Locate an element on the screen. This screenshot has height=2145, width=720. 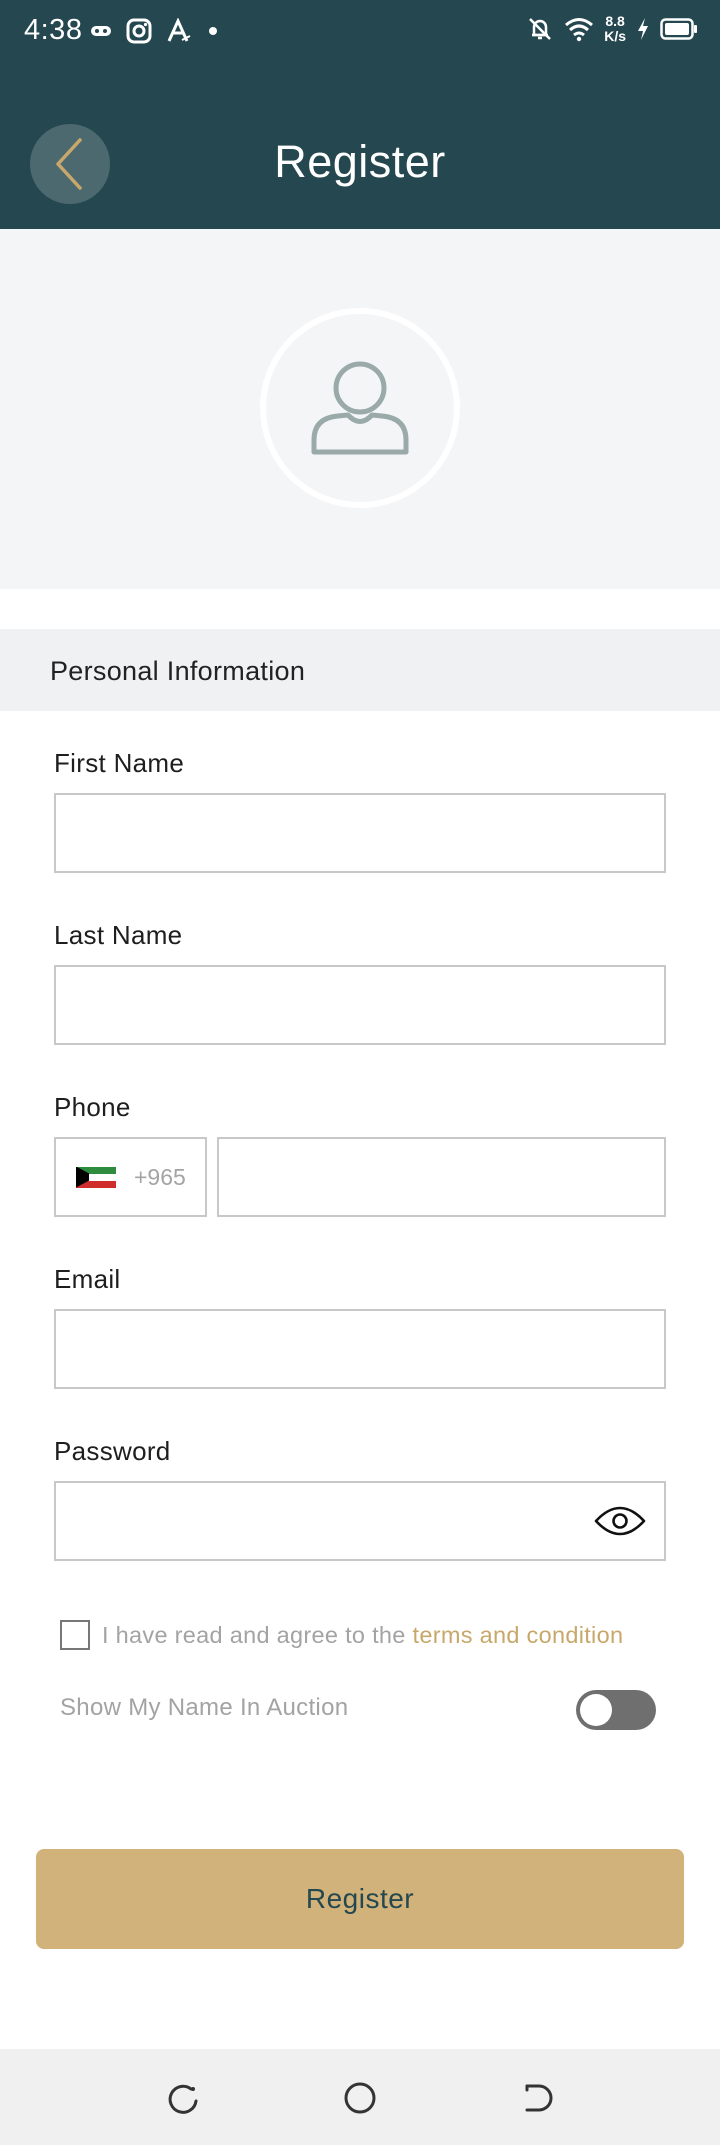
agree-text-prefix: I have read and agree to the is located at coordinates (254, 1634).